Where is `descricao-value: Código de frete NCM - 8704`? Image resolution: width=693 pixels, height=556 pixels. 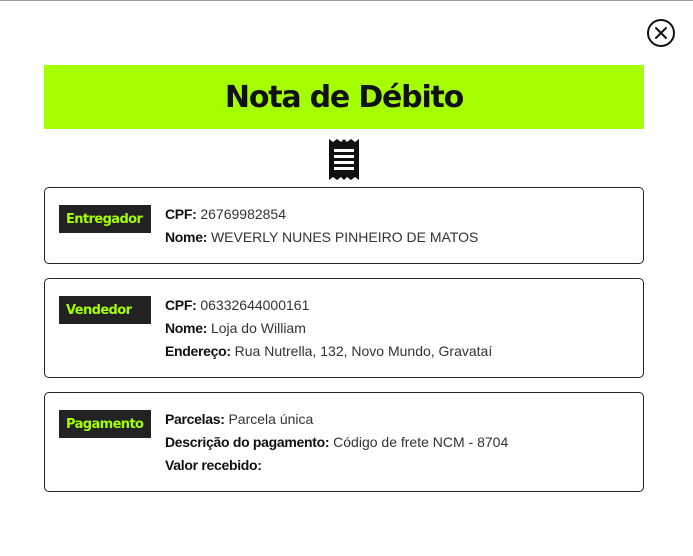 descricao-value: Código de frete NCM - 8704 is located at coordinates (421, 442).